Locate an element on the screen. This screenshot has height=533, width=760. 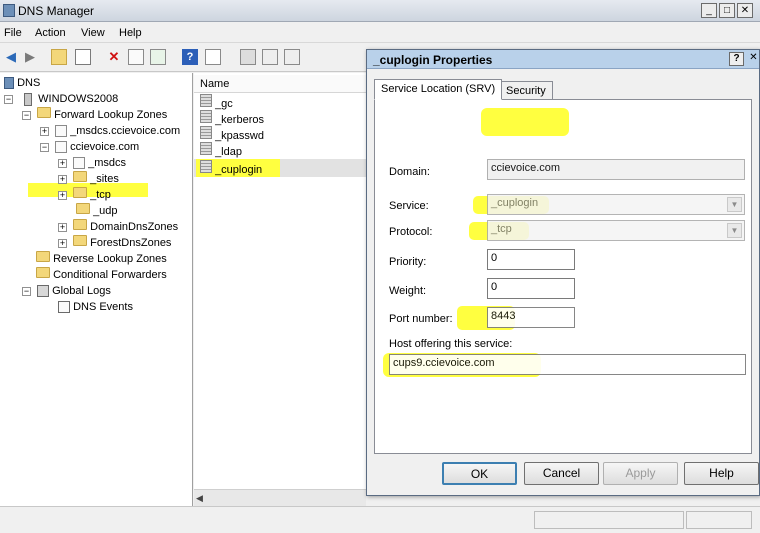
menu-file: File is located at coordinates (13, 33).